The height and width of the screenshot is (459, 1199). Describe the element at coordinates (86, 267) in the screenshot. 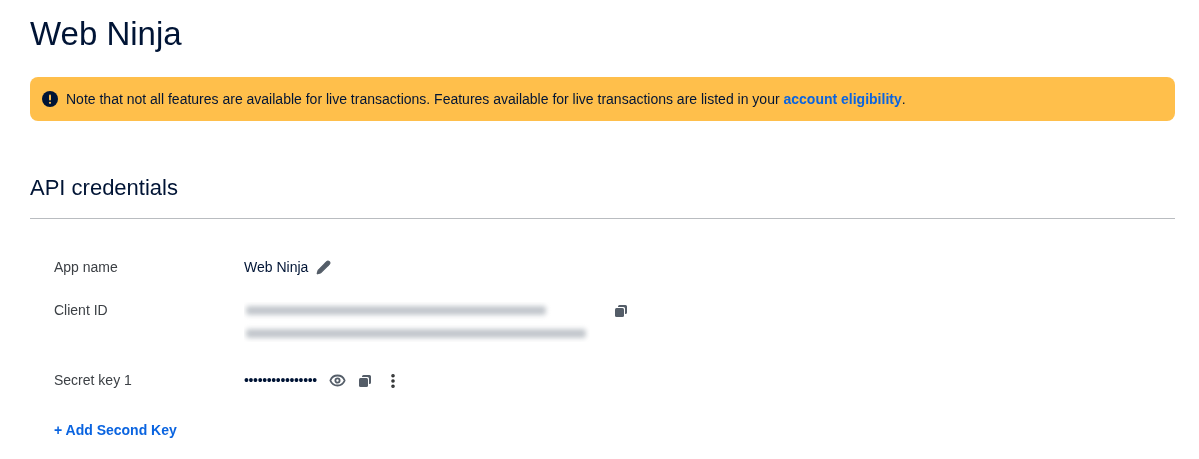

I see `field-label: App name` at that location.